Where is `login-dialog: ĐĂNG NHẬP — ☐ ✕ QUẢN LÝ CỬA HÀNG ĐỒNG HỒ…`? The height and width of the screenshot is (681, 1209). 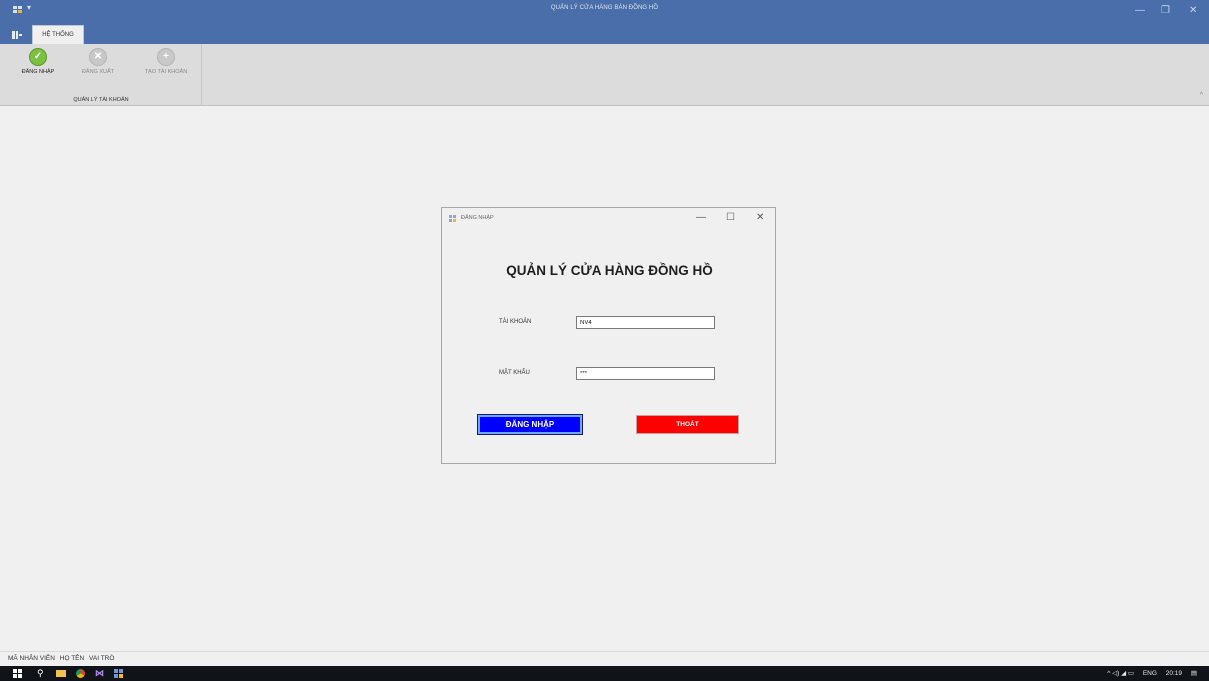
login-dialog: ĐĂNG NHẬP — ☐ ✕ QUẢN LÝ CỬA HÀNG ĐỒNG HỒ… is located at coordinates (608, 335).